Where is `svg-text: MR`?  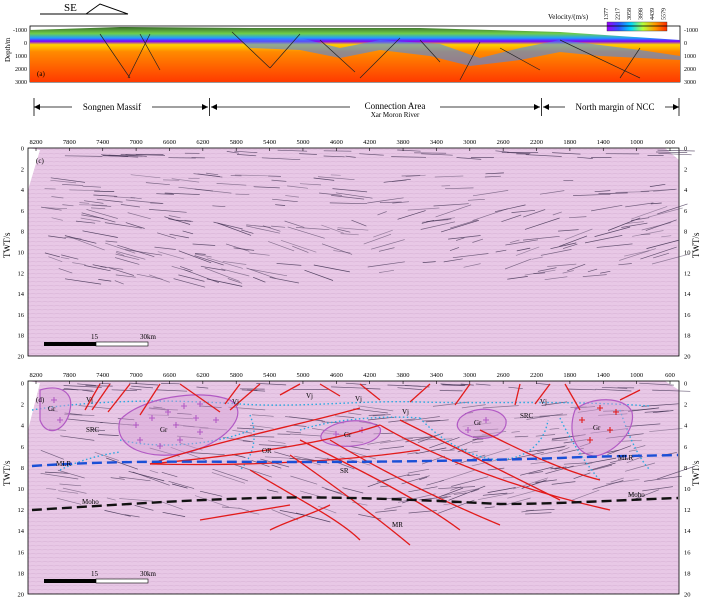
svg-text: MR is located at coordinates (397, 525).